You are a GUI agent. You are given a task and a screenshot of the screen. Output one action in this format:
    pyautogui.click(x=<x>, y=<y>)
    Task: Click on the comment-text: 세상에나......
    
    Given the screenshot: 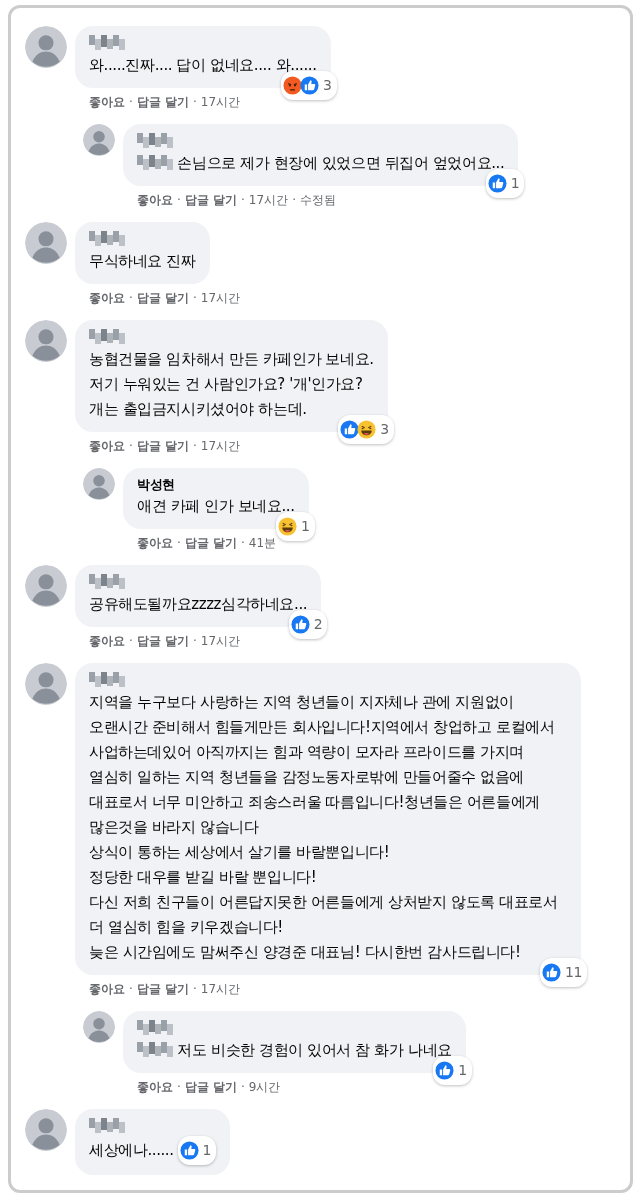 What is the action you would take?
    pyautogui.click(x=131, y=1150)
    